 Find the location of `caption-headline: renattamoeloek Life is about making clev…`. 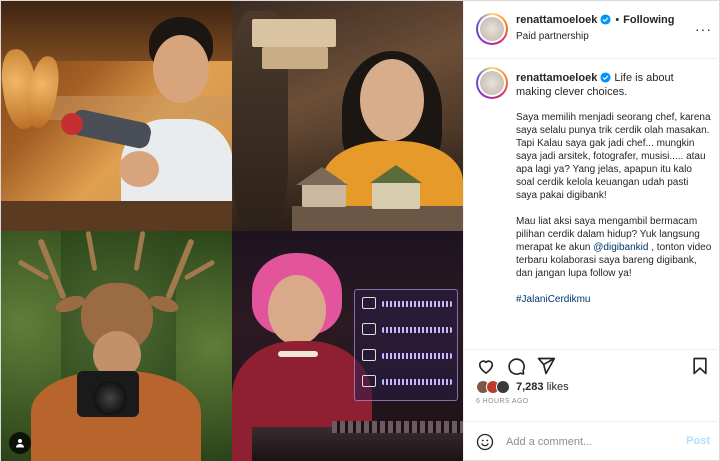

caption-headline: renattamoeloek Life is about making clev… is located at coordinates (614, 85).